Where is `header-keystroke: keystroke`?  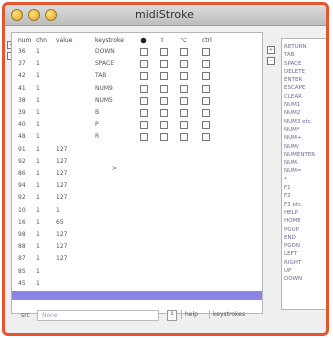
header-keystroke: keystroke is located at coordinates (109, 40).